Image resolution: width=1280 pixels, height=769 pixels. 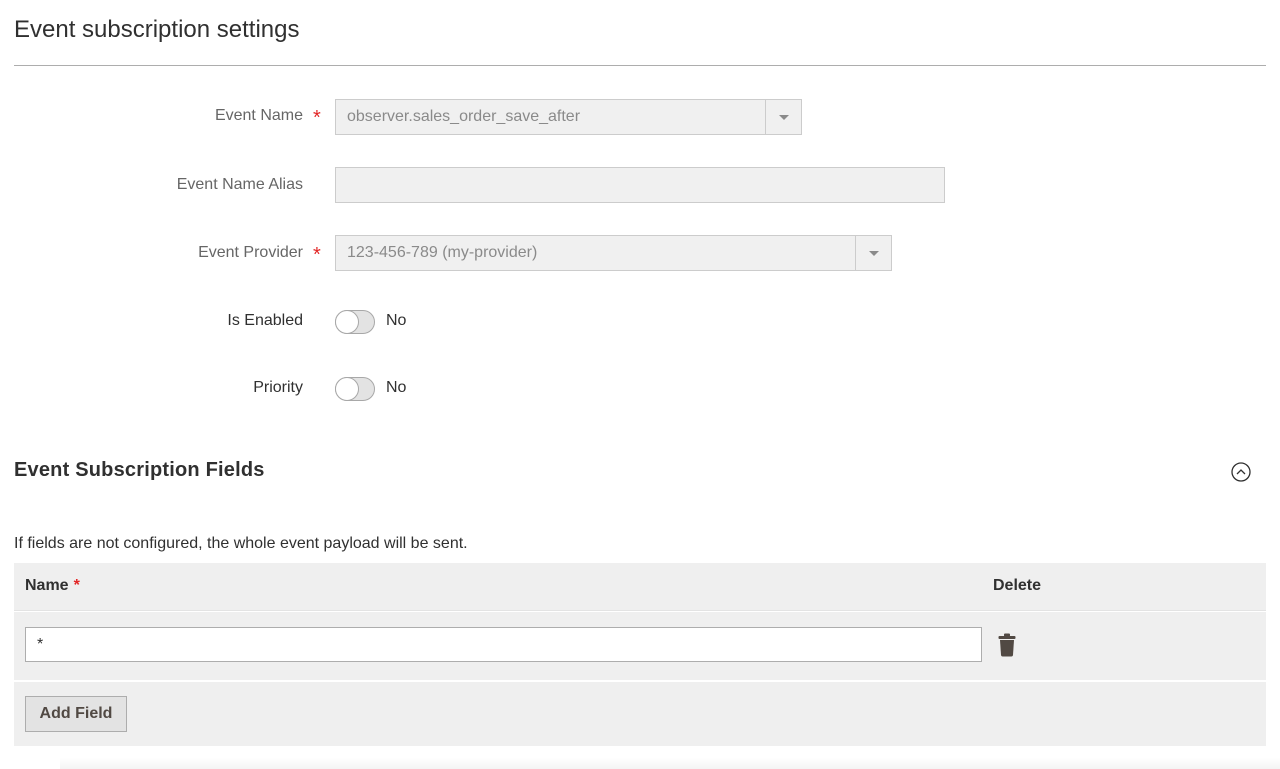 What do you see at coordinates (265, 320) in the screenshot?
I see `is-enabled-label: Is Enabled` at bounding box center [265, 320].